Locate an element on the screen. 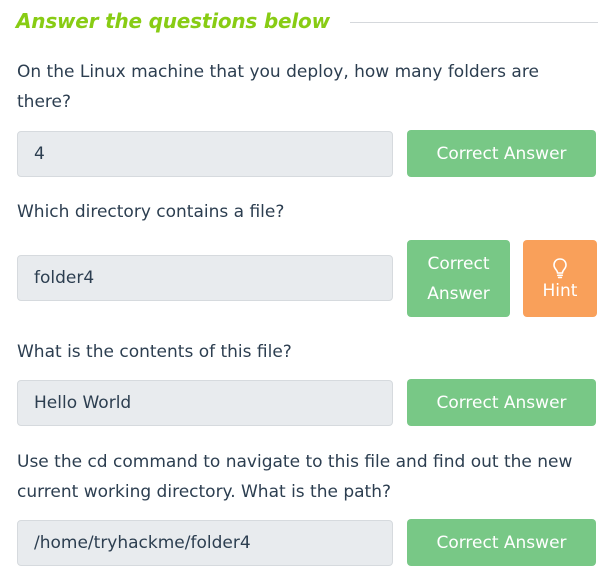 The height and width of the screenshot is (573, 607). answer-field-3: Hello World is located at coordinates (205, 403).